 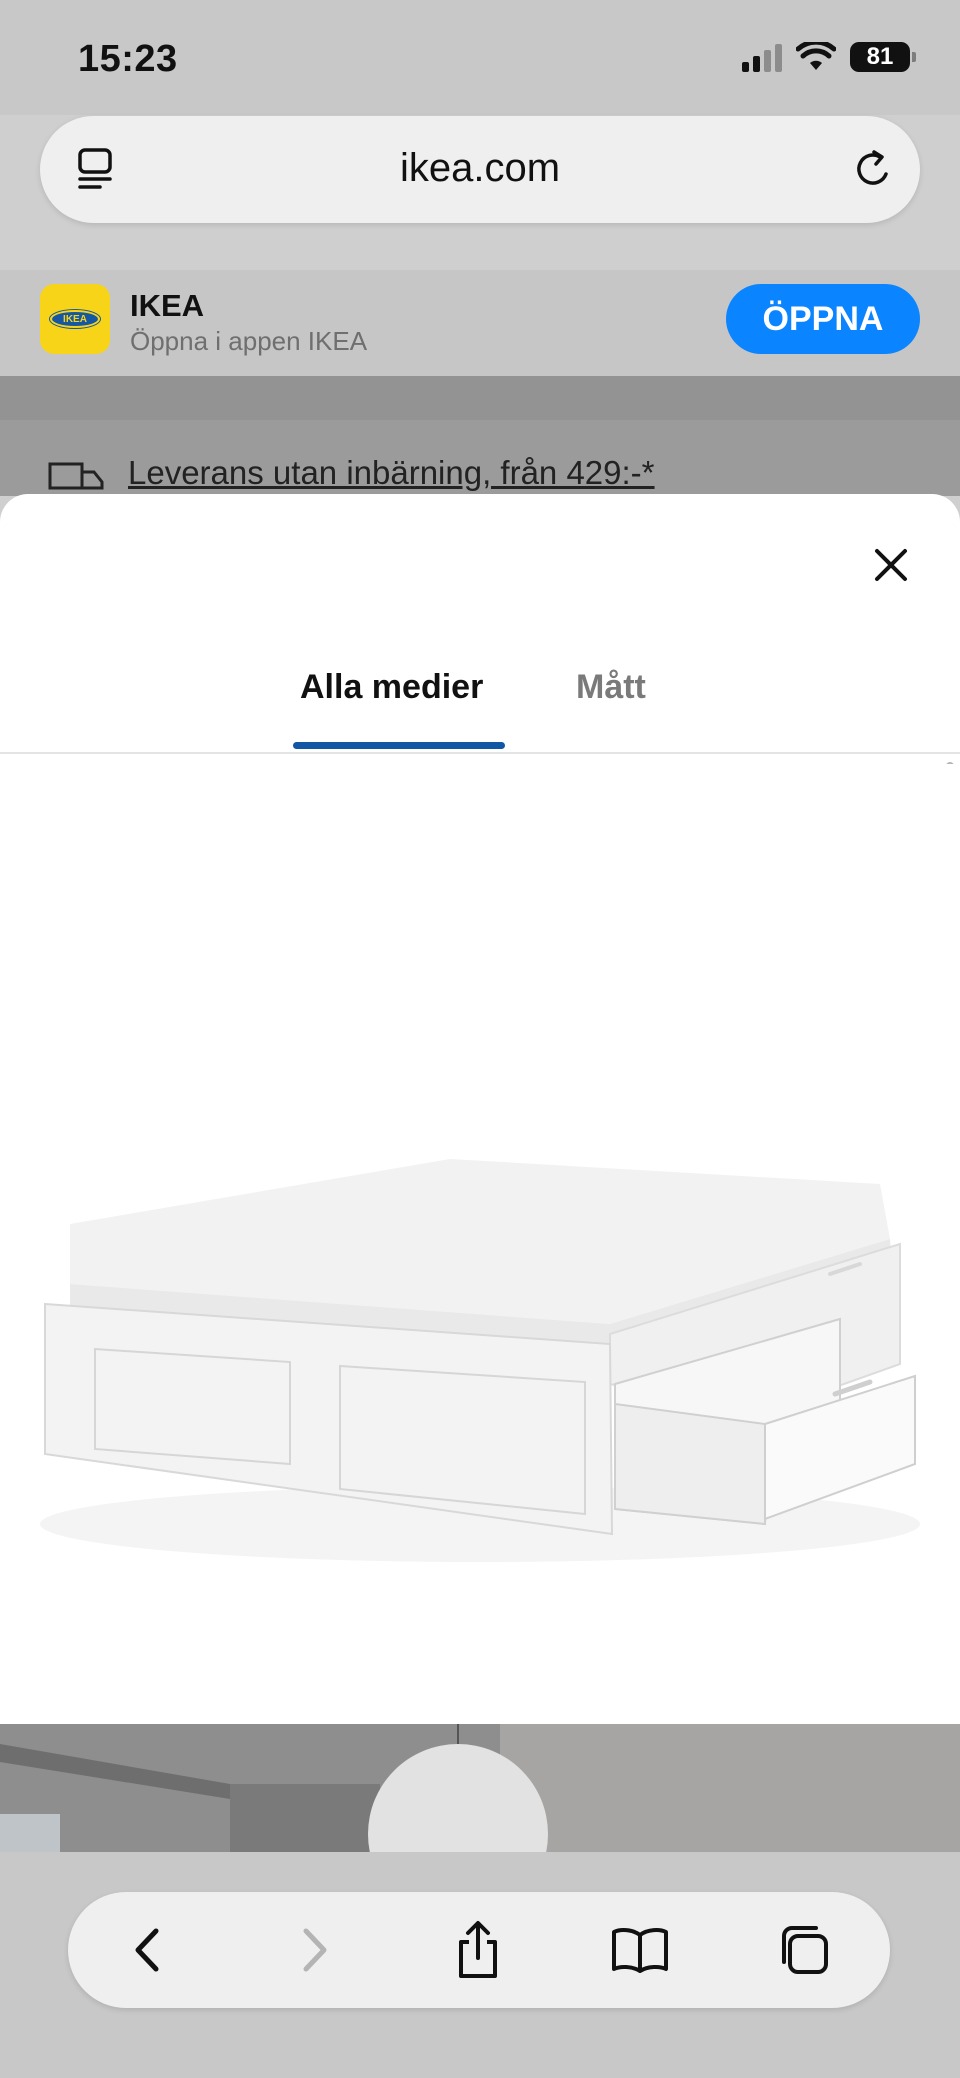 I want to click on chevron-right-icon, so click(x=314, y=1950).